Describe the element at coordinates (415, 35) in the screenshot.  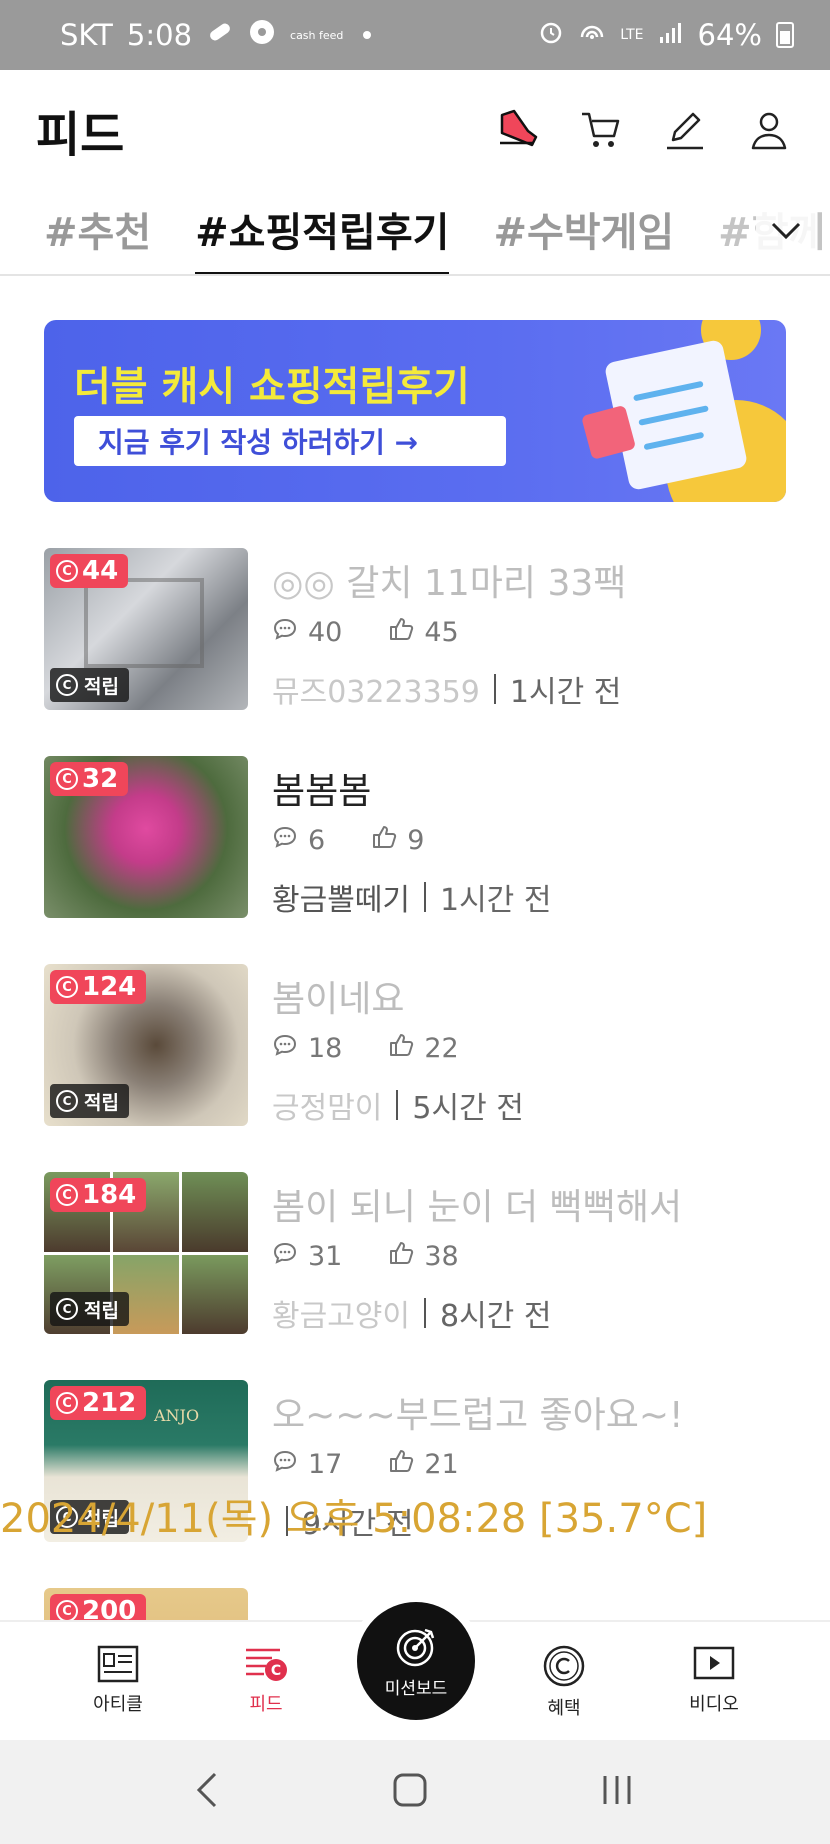
I see `status-bar: SKT 5:08 cash feed LTE 64%` at that location.